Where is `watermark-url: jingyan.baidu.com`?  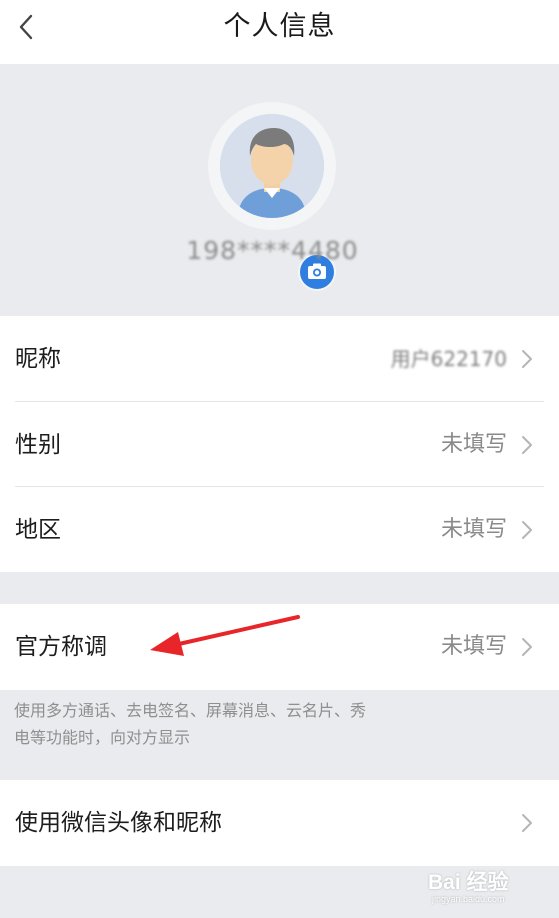
watermark-url: jingyan.baidu.com is located at coordinates (468, 899).